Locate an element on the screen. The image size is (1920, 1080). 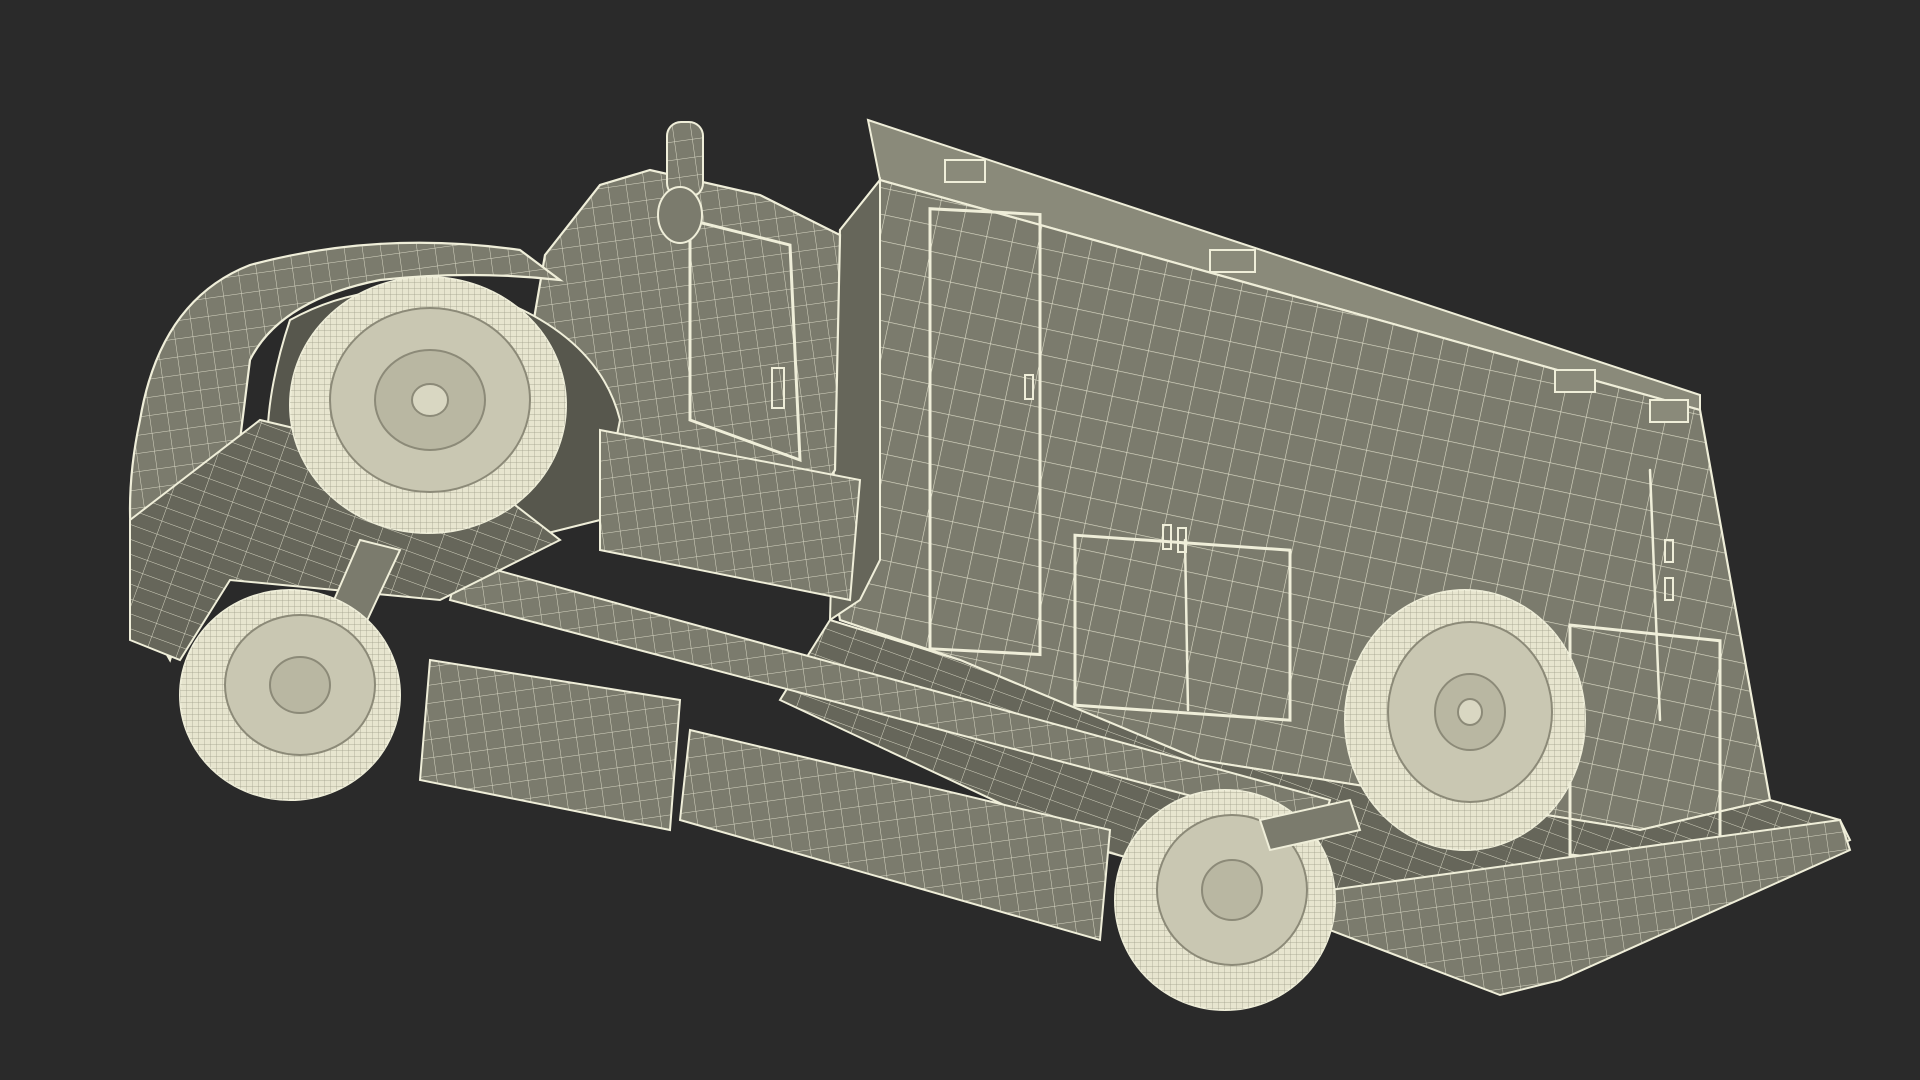
rear-wheel-upper is located at coordinates (1465, 720).